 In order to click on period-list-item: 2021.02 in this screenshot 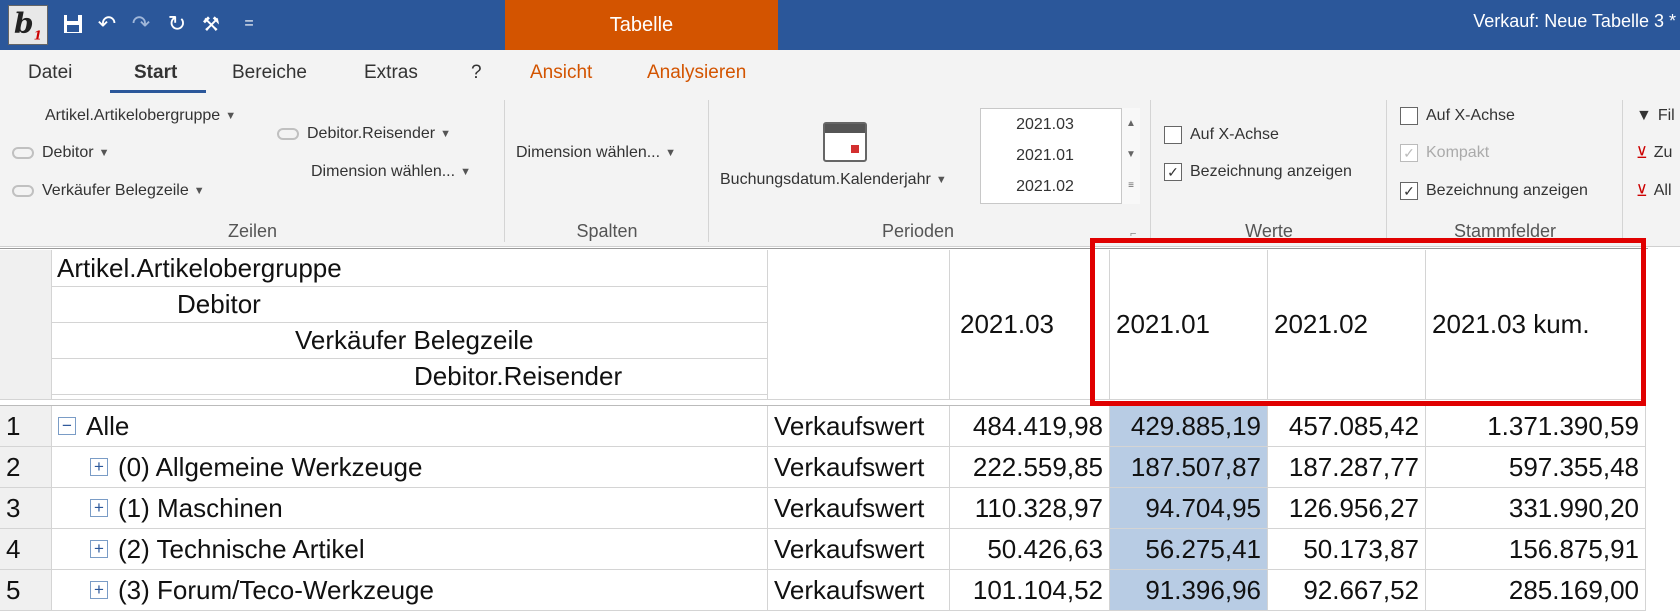, I will do `click(1045, 186)`.